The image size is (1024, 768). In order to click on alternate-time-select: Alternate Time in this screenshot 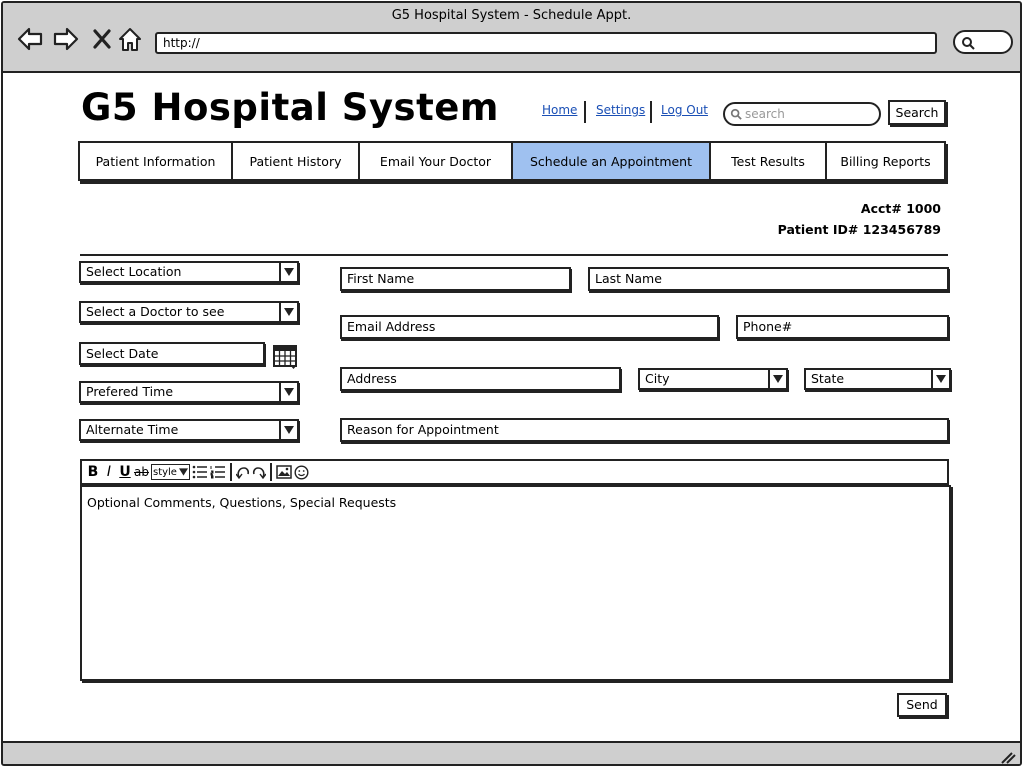, I will do `click(189, 430)`.